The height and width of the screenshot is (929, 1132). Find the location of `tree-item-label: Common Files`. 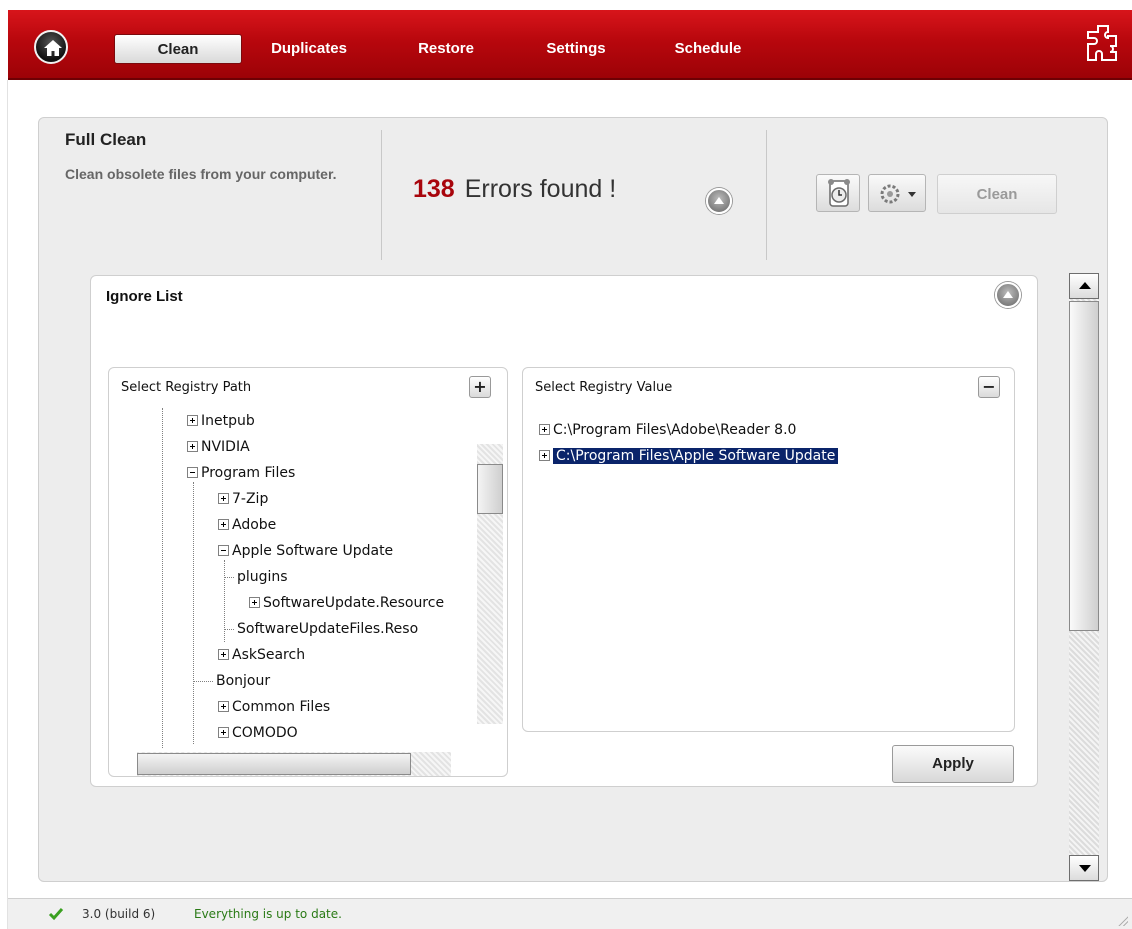

tree-item-label: Common Files is located at coordinates (281, 707).